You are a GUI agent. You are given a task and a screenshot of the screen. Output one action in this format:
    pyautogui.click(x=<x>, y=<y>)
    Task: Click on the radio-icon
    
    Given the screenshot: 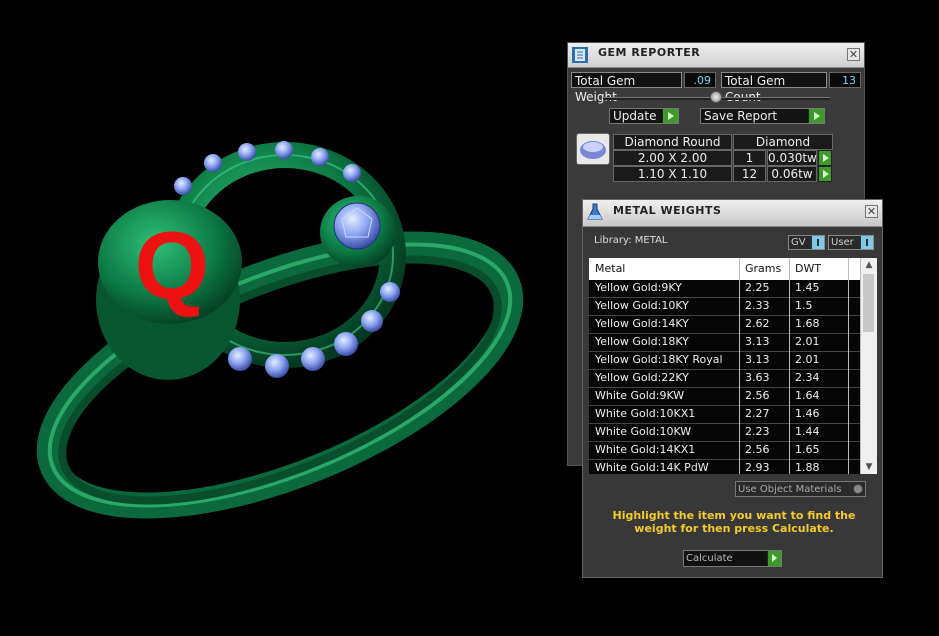 What is the action you would take?
    pyautogui.click(x=858, y=489)
    